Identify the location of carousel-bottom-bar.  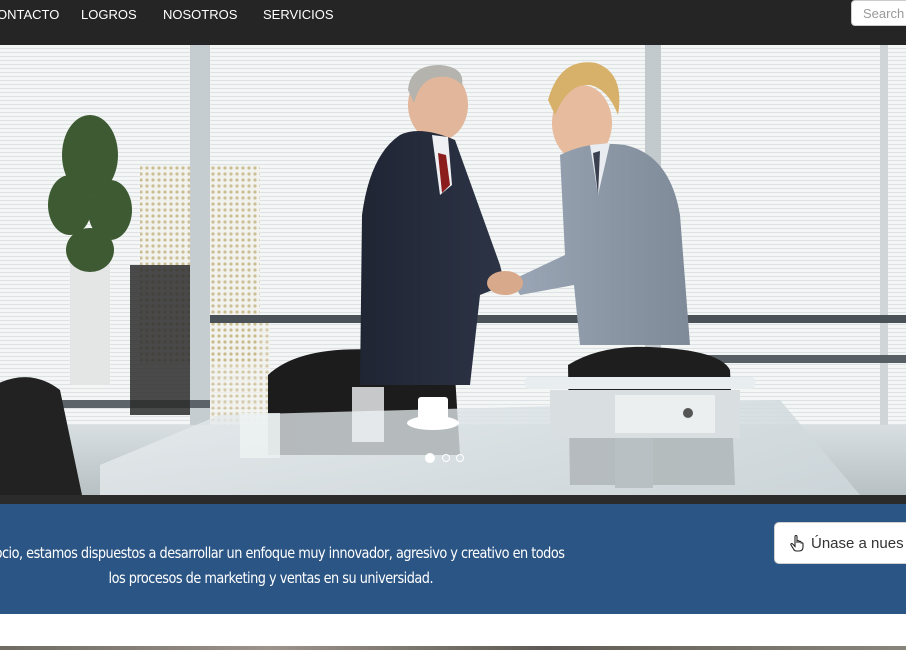
(453, 499).